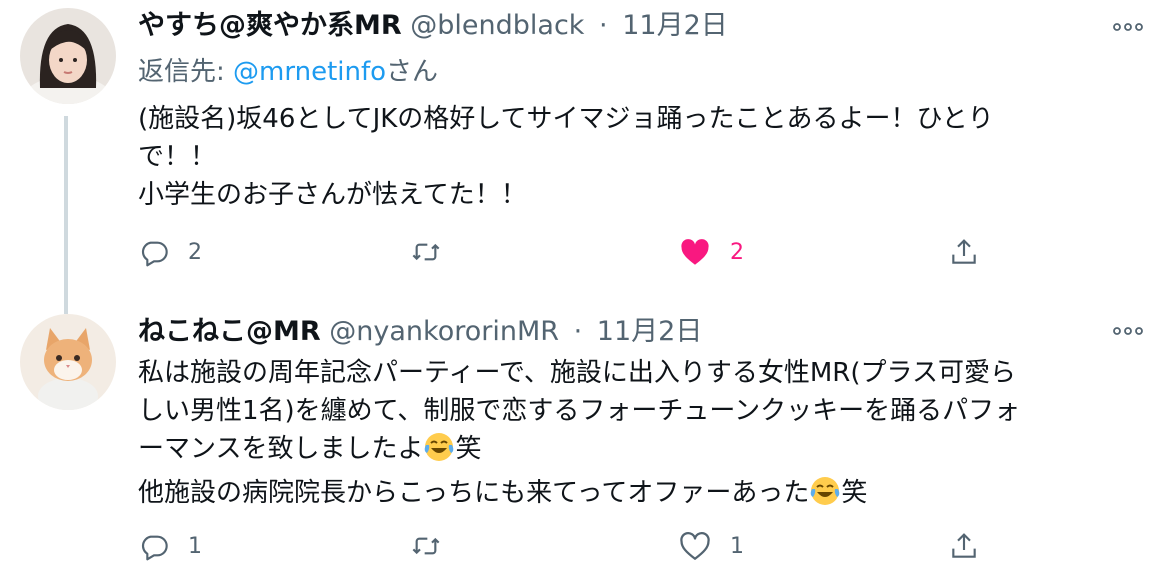 This screenshot has height=566, width=1174. I want to click on reply-suffix: さん, so click(412, 72).